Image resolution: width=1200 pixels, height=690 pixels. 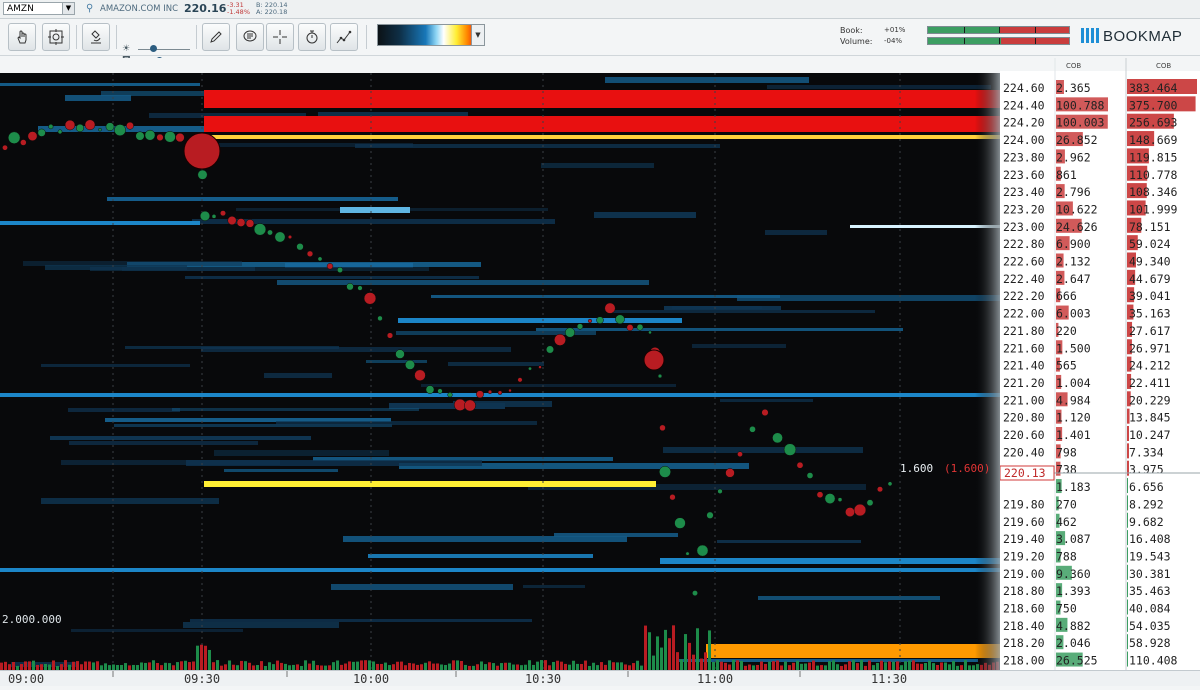 What do you see at coordinates (22, 37) in the screenshot?
I see `hand-pointer-button` at bounding box center [22, 37].